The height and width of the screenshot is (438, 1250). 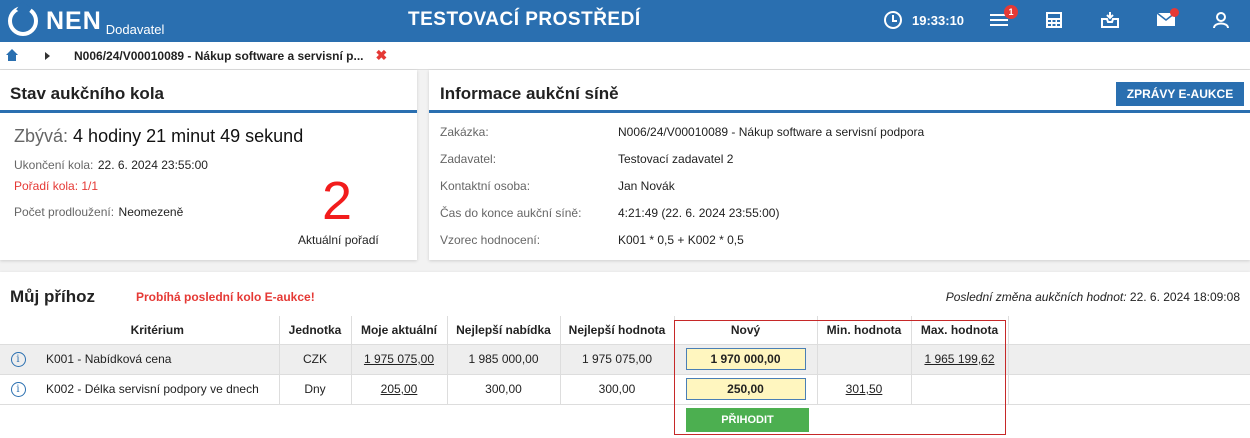 What do you see at coordinates (399, 330) in the screenshot?
I see `column-header: Moje aktuální` at bounding box center [399, 330].